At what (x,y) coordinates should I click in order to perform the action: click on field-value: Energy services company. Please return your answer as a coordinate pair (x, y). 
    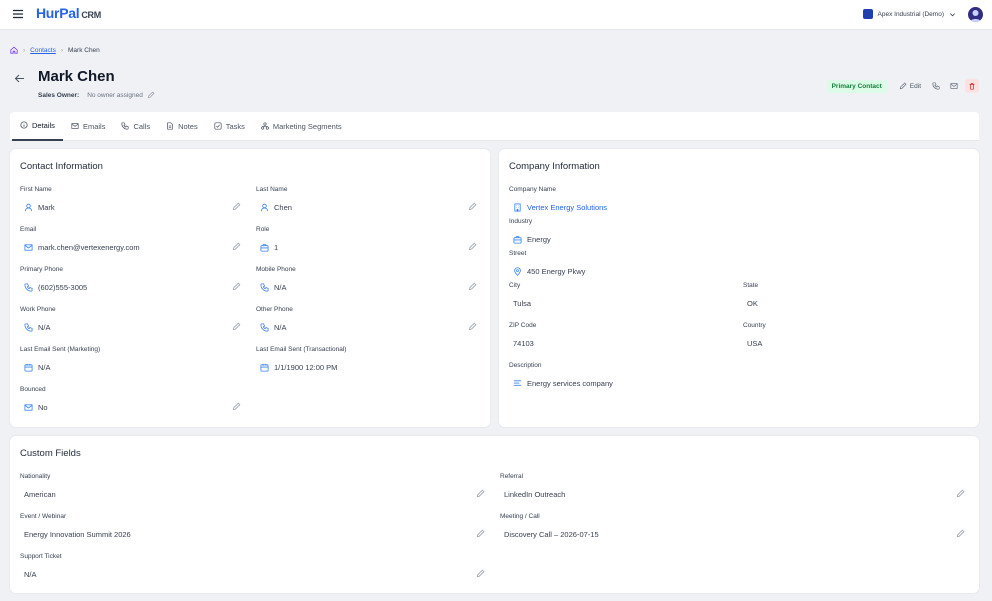
    Looking at the image, I should click on (570, 383).